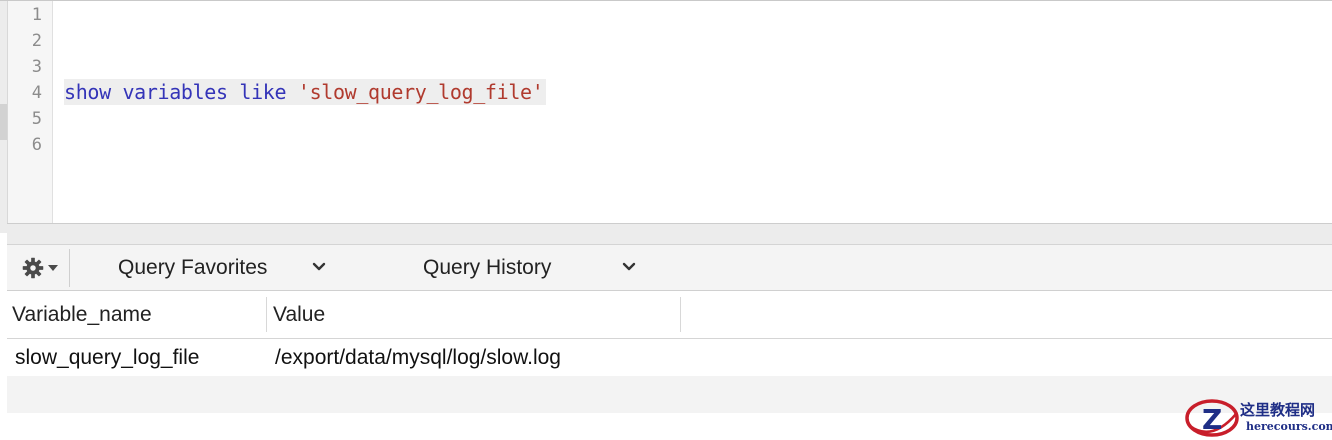 The width and height of the screenshot is (1332, 440). I want to click on query-favorites-button: Query Favorites, so click(192, 268).